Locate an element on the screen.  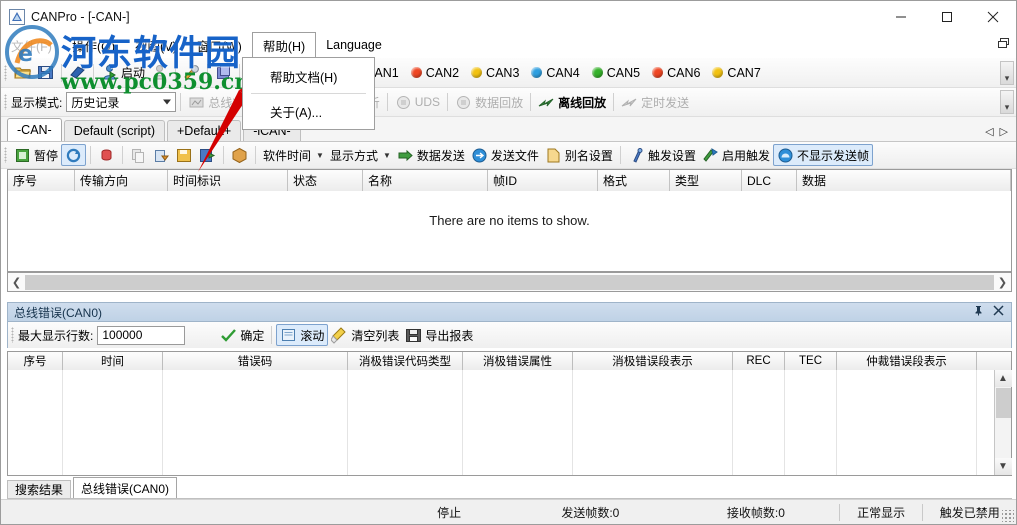
menu-language: Language is located at coordinates (354, 45).